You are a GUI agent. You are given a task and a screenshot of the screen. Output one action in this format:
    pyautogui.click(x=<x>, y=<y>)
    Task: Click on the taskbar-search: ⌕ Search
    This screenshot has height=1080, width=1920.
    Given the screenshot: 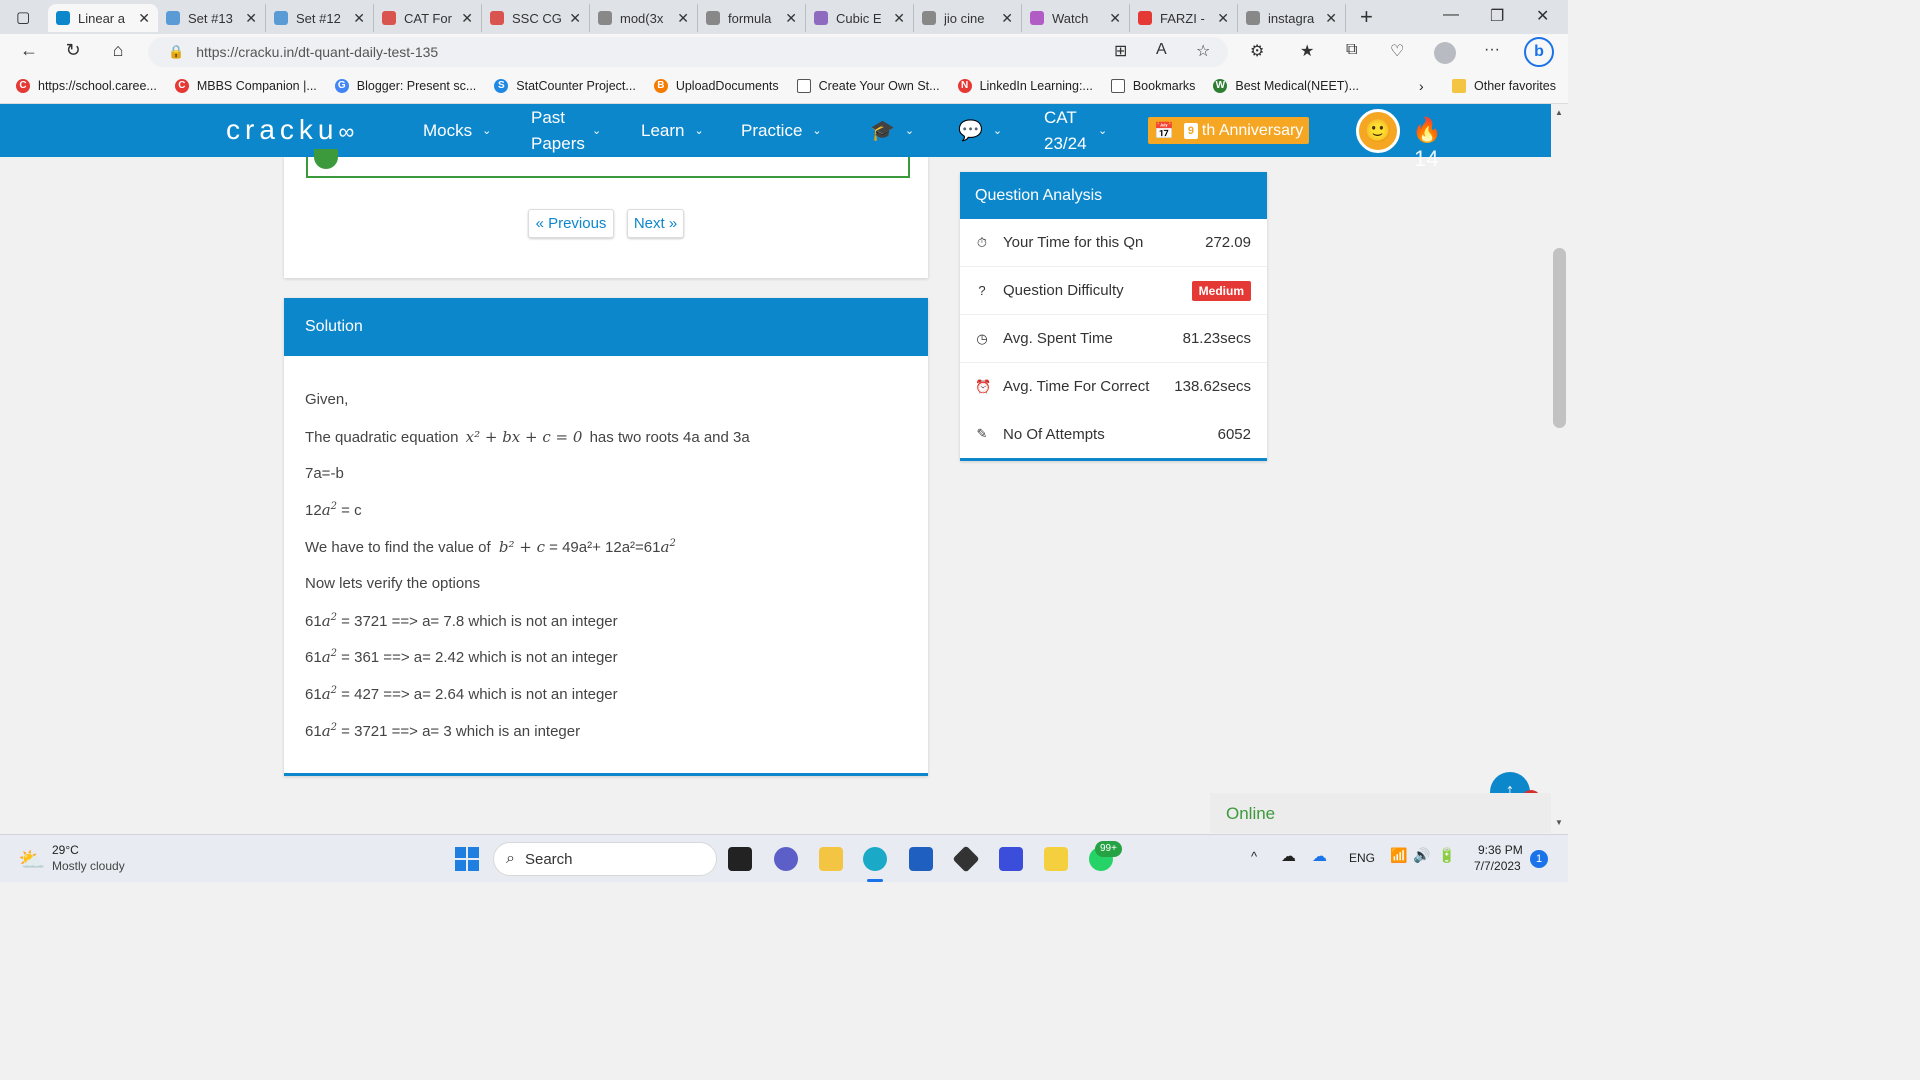 What is the action you would take?
    pyautogui.click(x=605, y=859)
    